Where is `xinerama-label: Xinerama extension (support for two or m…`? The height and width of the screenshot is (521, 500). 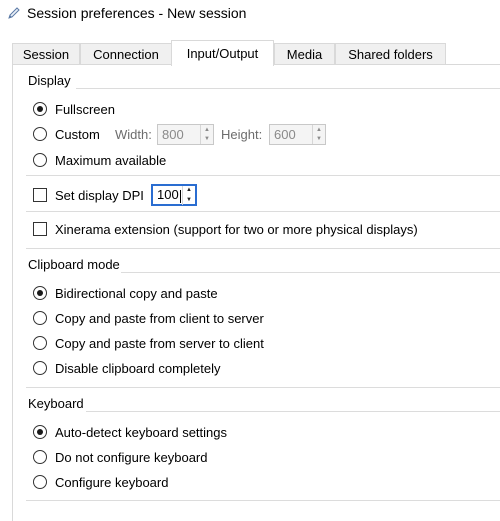 xinerama-label: Xinerama extension (support for two or m… is located at coordinates (236, 229).